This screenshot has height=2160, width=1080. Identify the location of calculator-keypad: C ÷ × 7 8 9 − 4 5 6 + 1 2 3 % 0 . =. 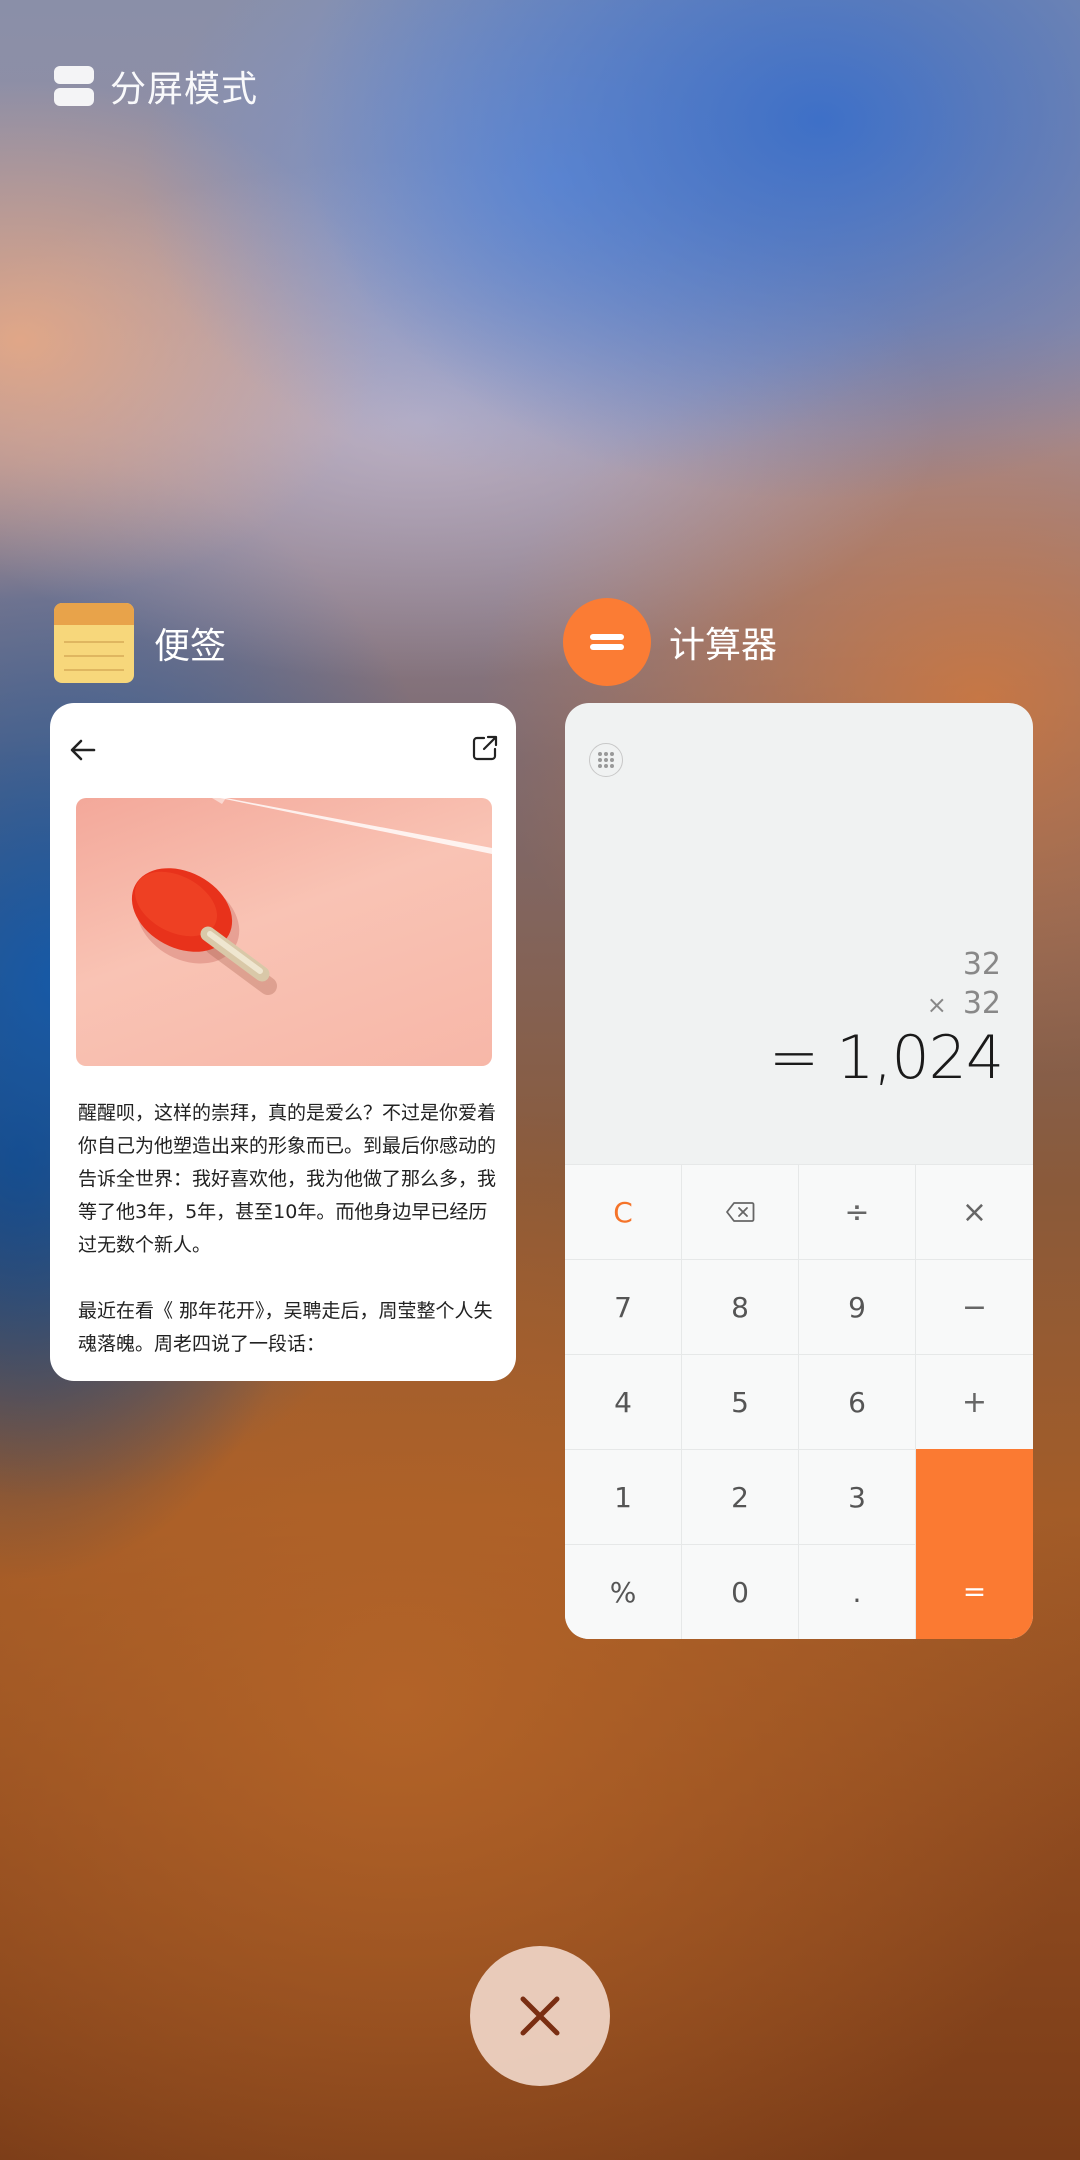
(799, 1401).